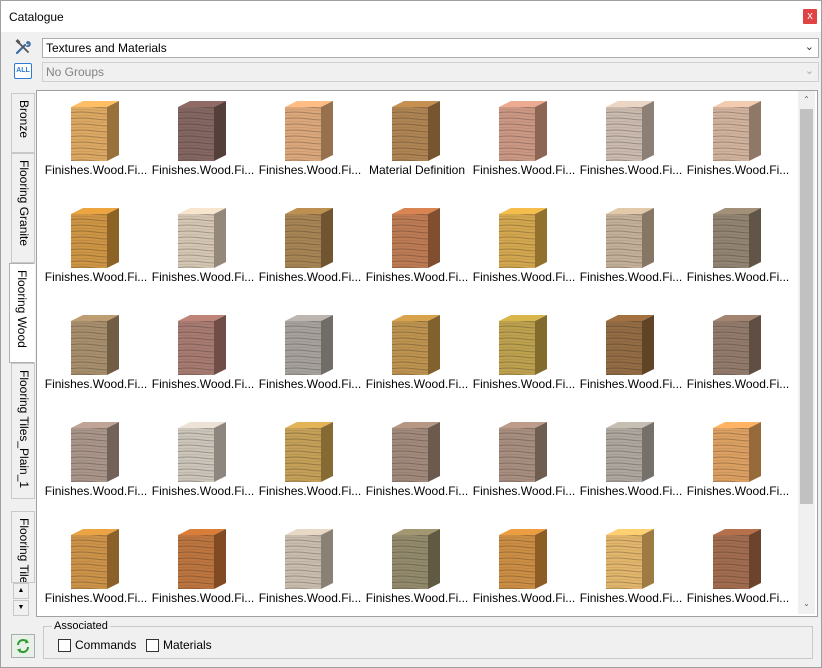  I want to click on vertical-scrollbar: ⌃ ⌄, so click(806, 352).